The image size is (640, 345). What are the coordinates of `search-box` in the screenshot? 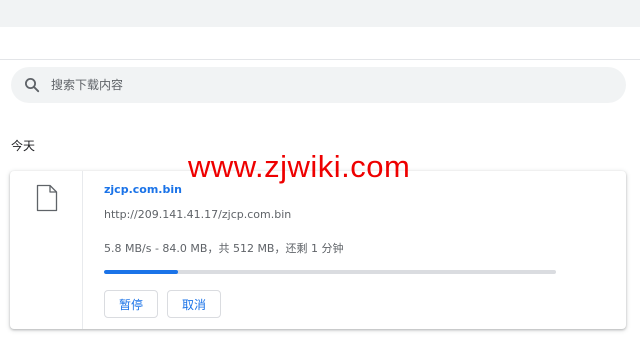 It's located at (318, 85).